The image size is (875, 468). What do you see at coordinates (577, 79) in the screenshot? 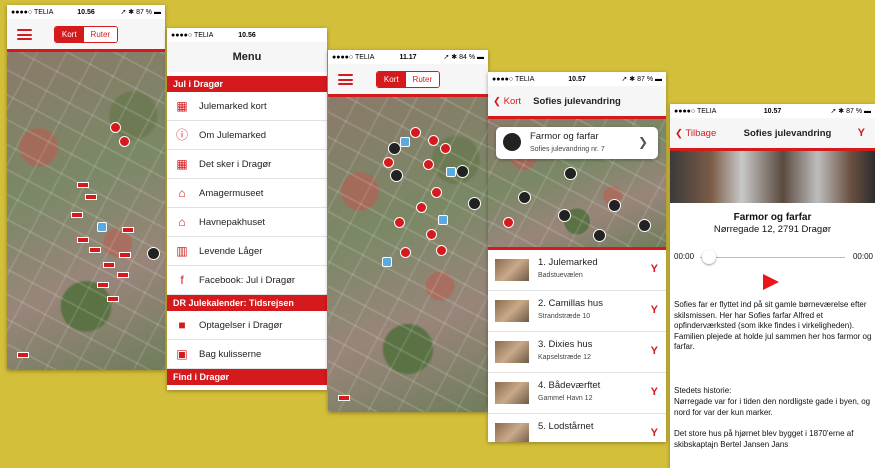
I see `status-bar: ●●●●○ TELIA 10.57 ➚ ✱ 87 % ▬` at bounding box center [577, 79].